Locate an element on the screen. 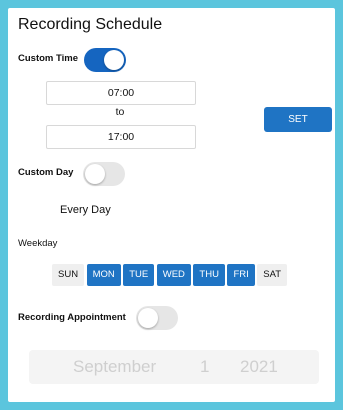 The height and width of the screenshot is (410, 343). end-time-field: 17:00 is located at coordinates (121, 137).